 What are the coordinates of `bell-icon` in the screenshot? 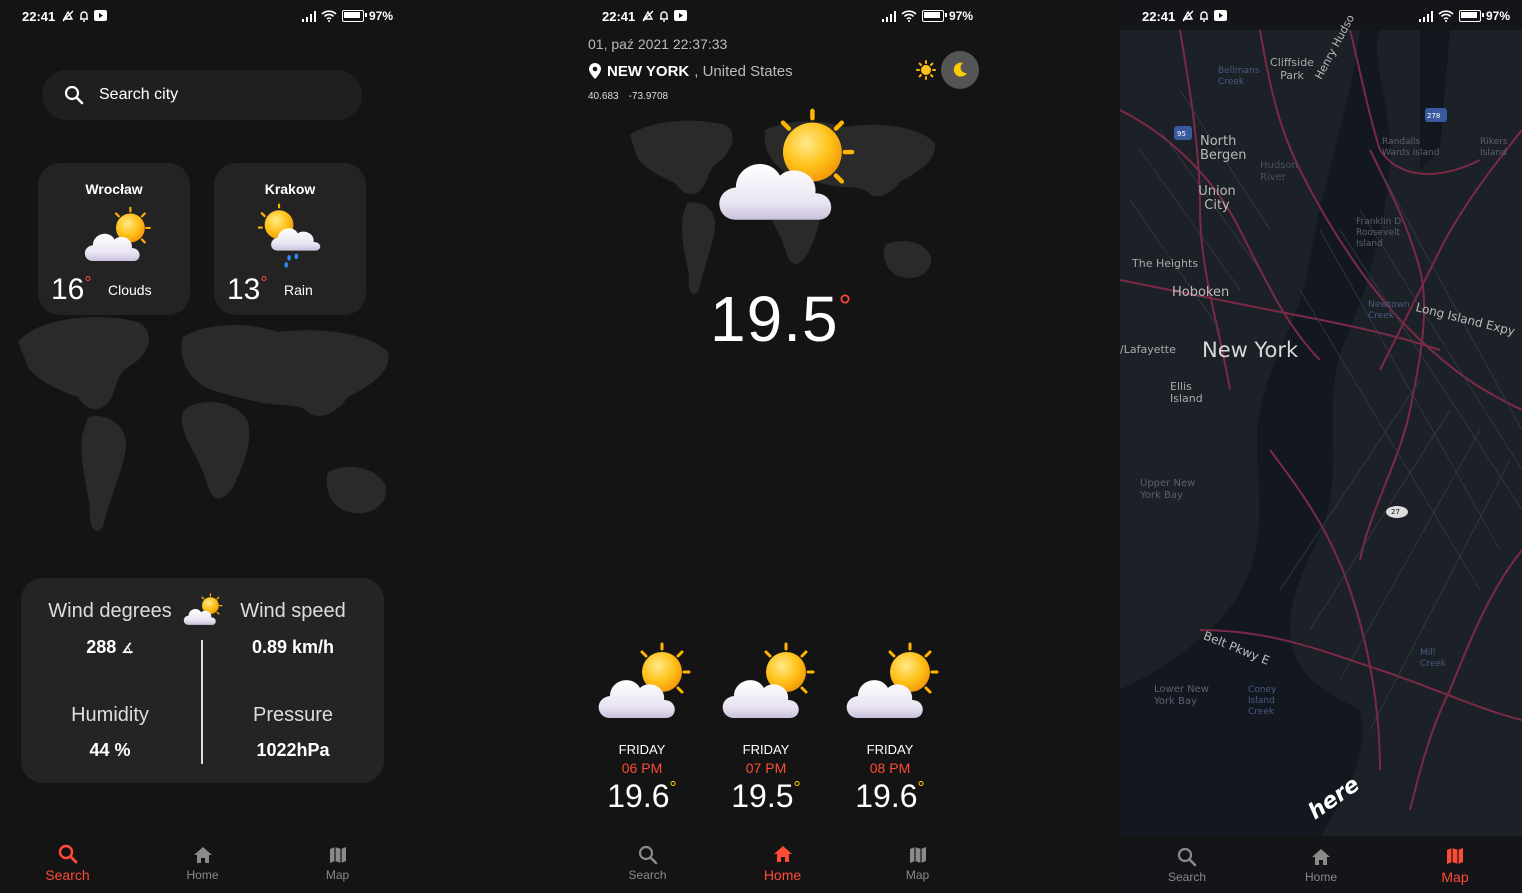 It's located at (664, 16).